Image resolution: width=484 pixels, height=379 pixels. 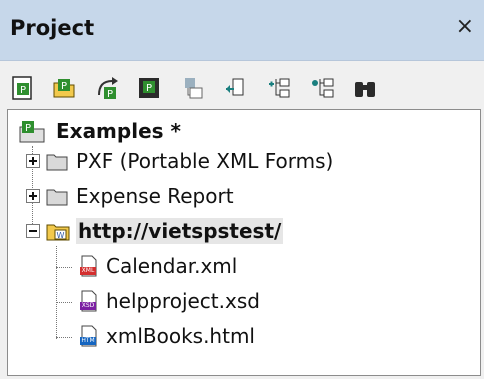 What do you see at coordinates (33, 231) in the screenshot?
I see `collapse-webfolder-button` at bounding box center [33, 231].